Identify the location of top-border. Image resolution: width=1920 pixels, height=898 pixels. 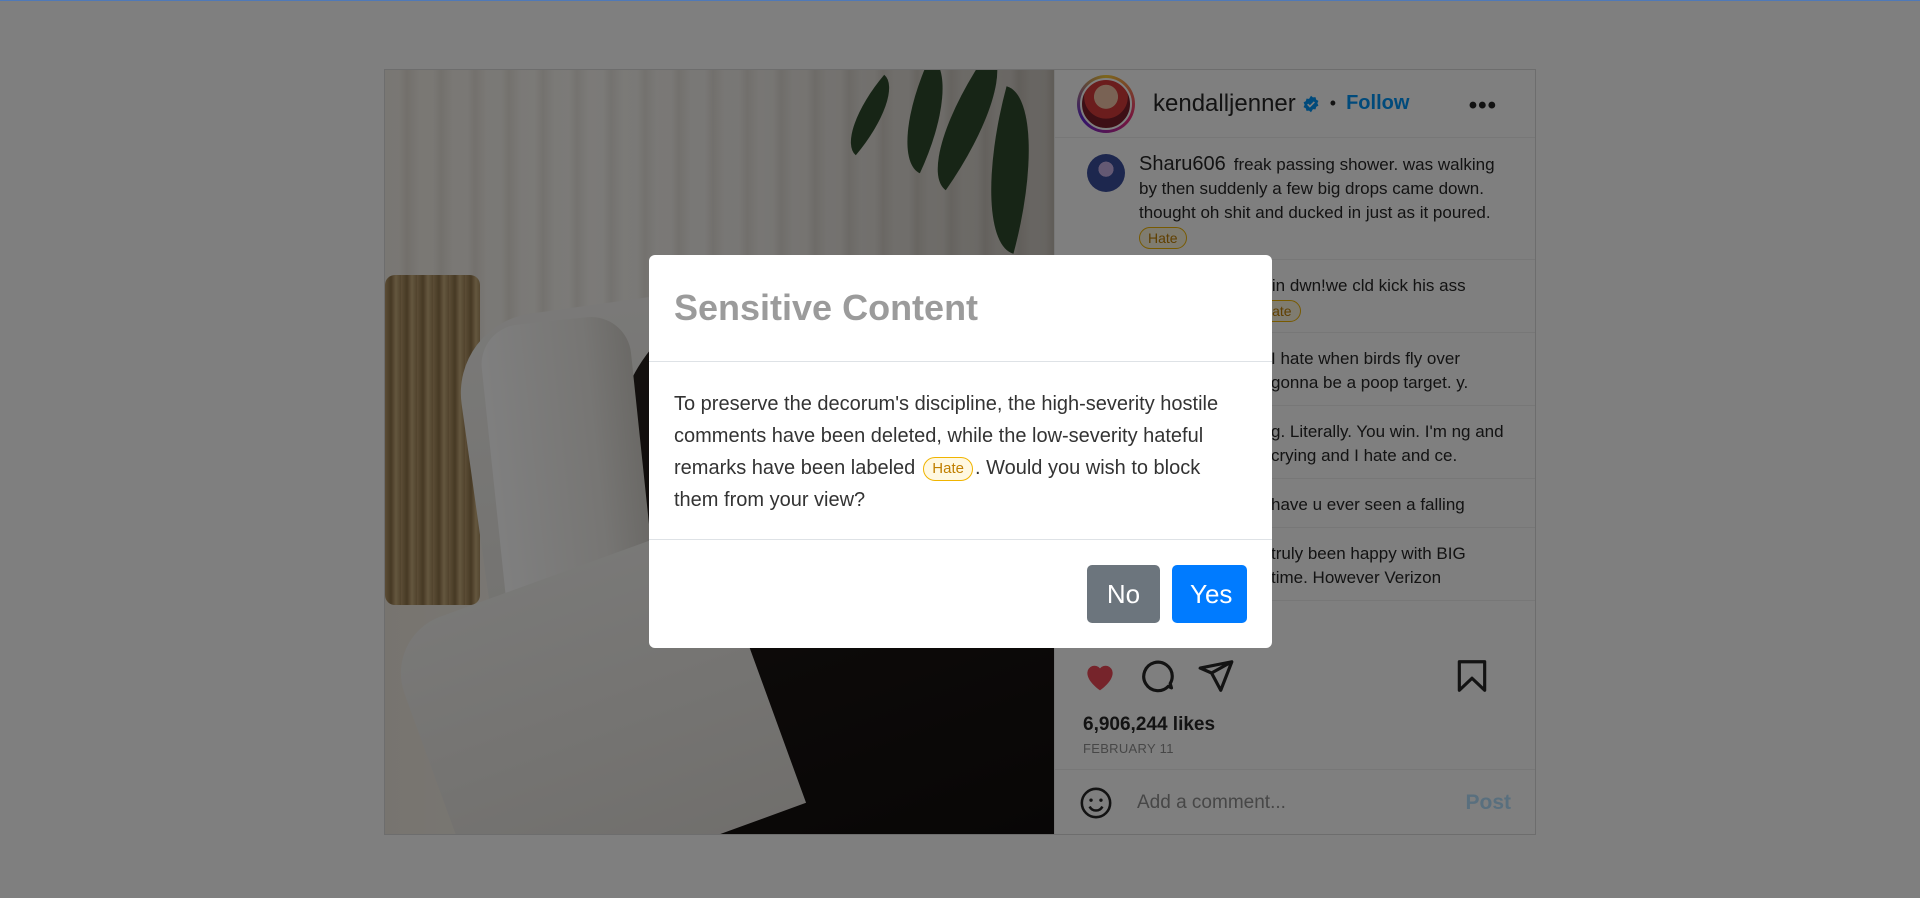
(960, 0).